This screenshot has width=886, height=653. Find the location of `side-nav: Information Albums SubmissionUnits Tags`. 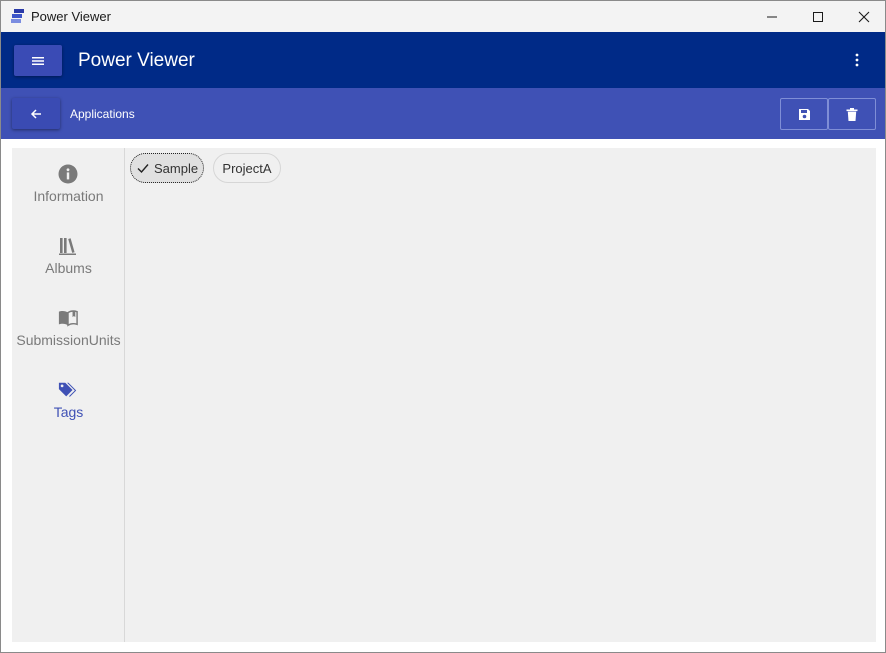

side-nav: Information Albums SubmissionUnits Tags is located at coordinates (68, 395).